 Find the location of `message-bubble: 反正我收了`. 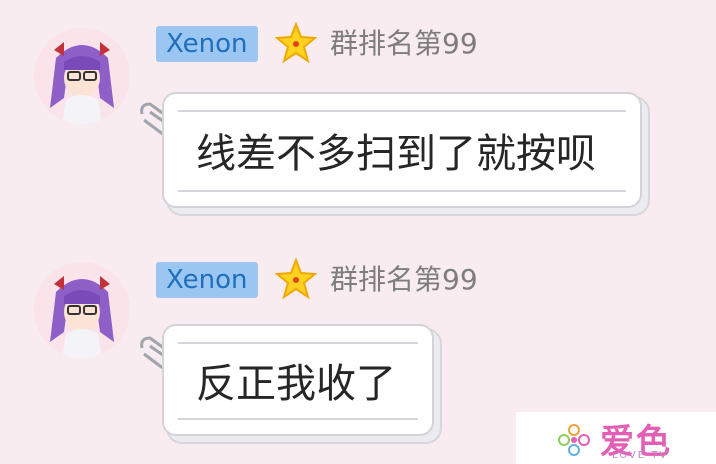

message-bubble: 反正我收了 is located at coordinates (298, 380).